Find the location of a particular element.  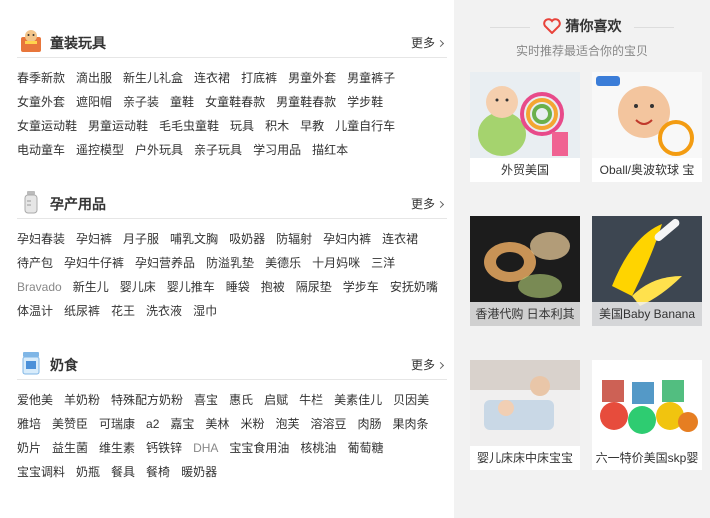

category-link: 美林 is located at coordinates (217, 424).